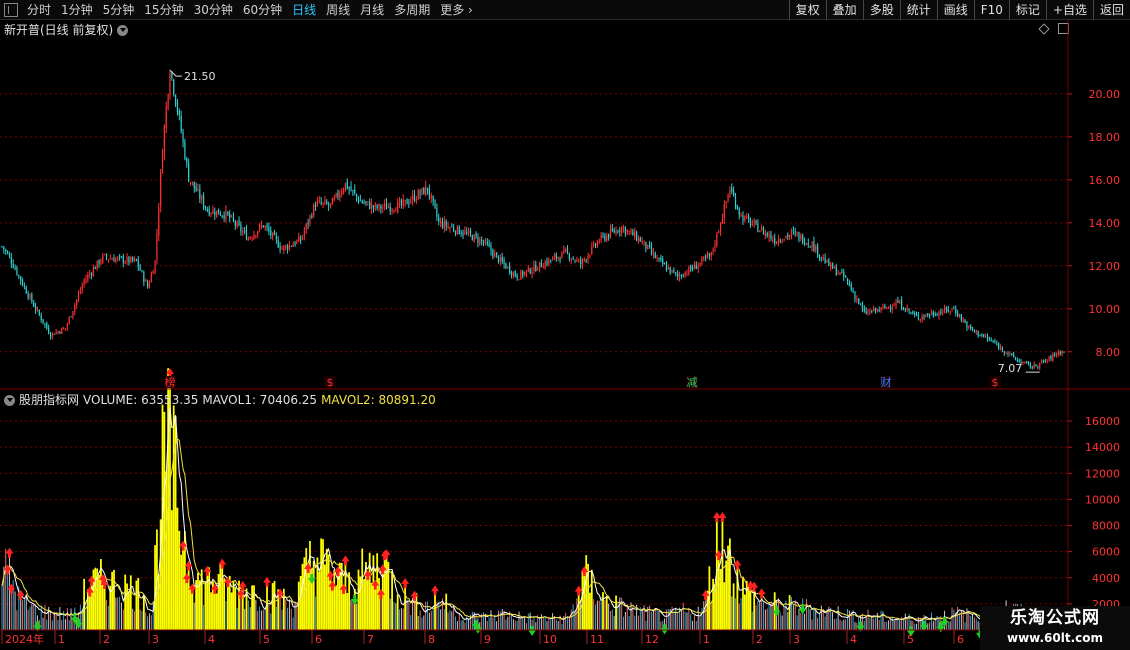 The image size is (1130, 650). Describe the element at coordinates (1111, 10) in the screenshot. I see `toolbar-button: 返回` at that location.